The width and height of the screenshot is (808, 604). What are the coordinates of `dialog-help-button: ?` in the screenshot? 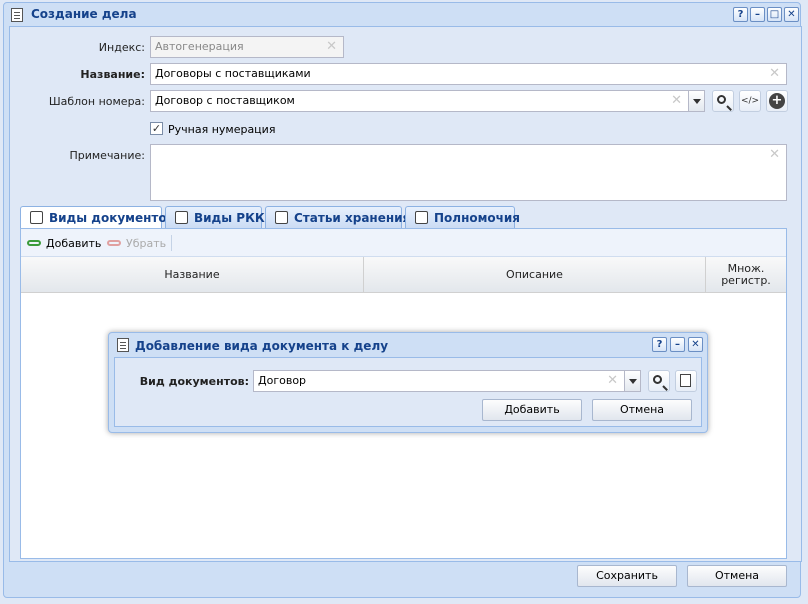 It's located at (659, 344).